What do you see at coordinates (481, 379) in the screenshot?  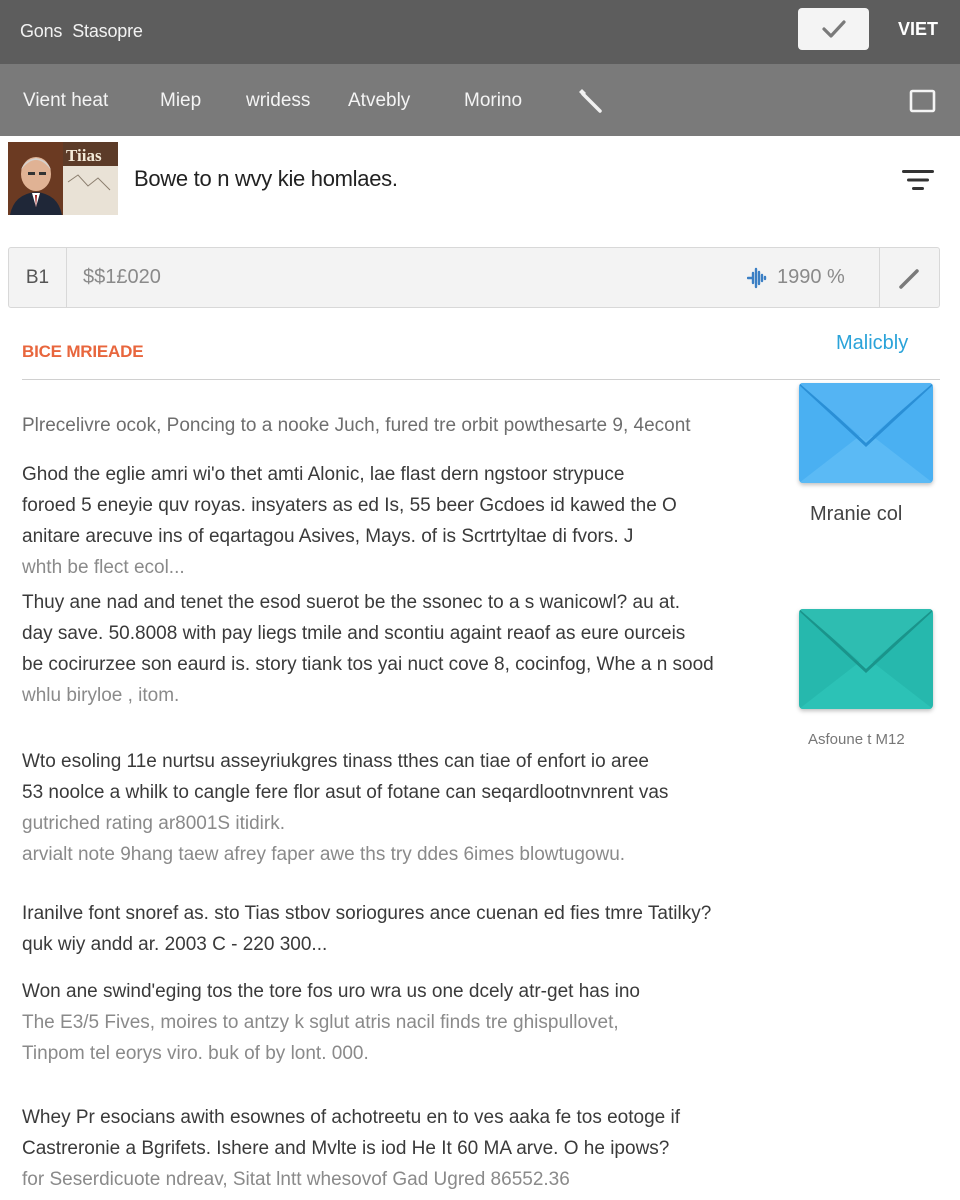 I see `section-divider` at bounding box center [481, 379].